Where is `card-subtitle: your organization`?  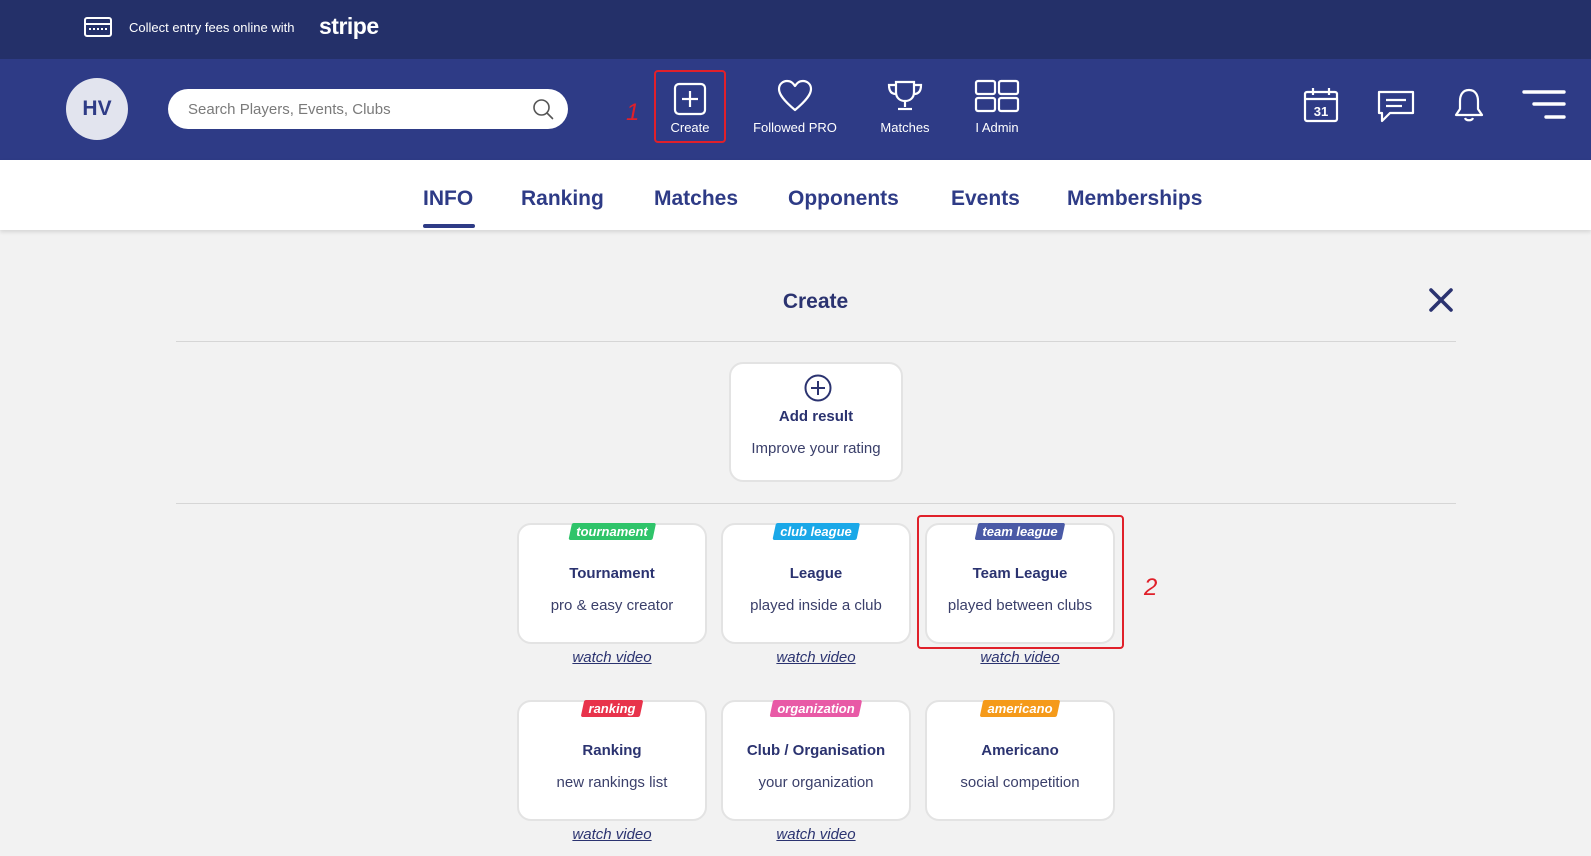 card-subtitle: your organization is located at coordinates (816, 782).